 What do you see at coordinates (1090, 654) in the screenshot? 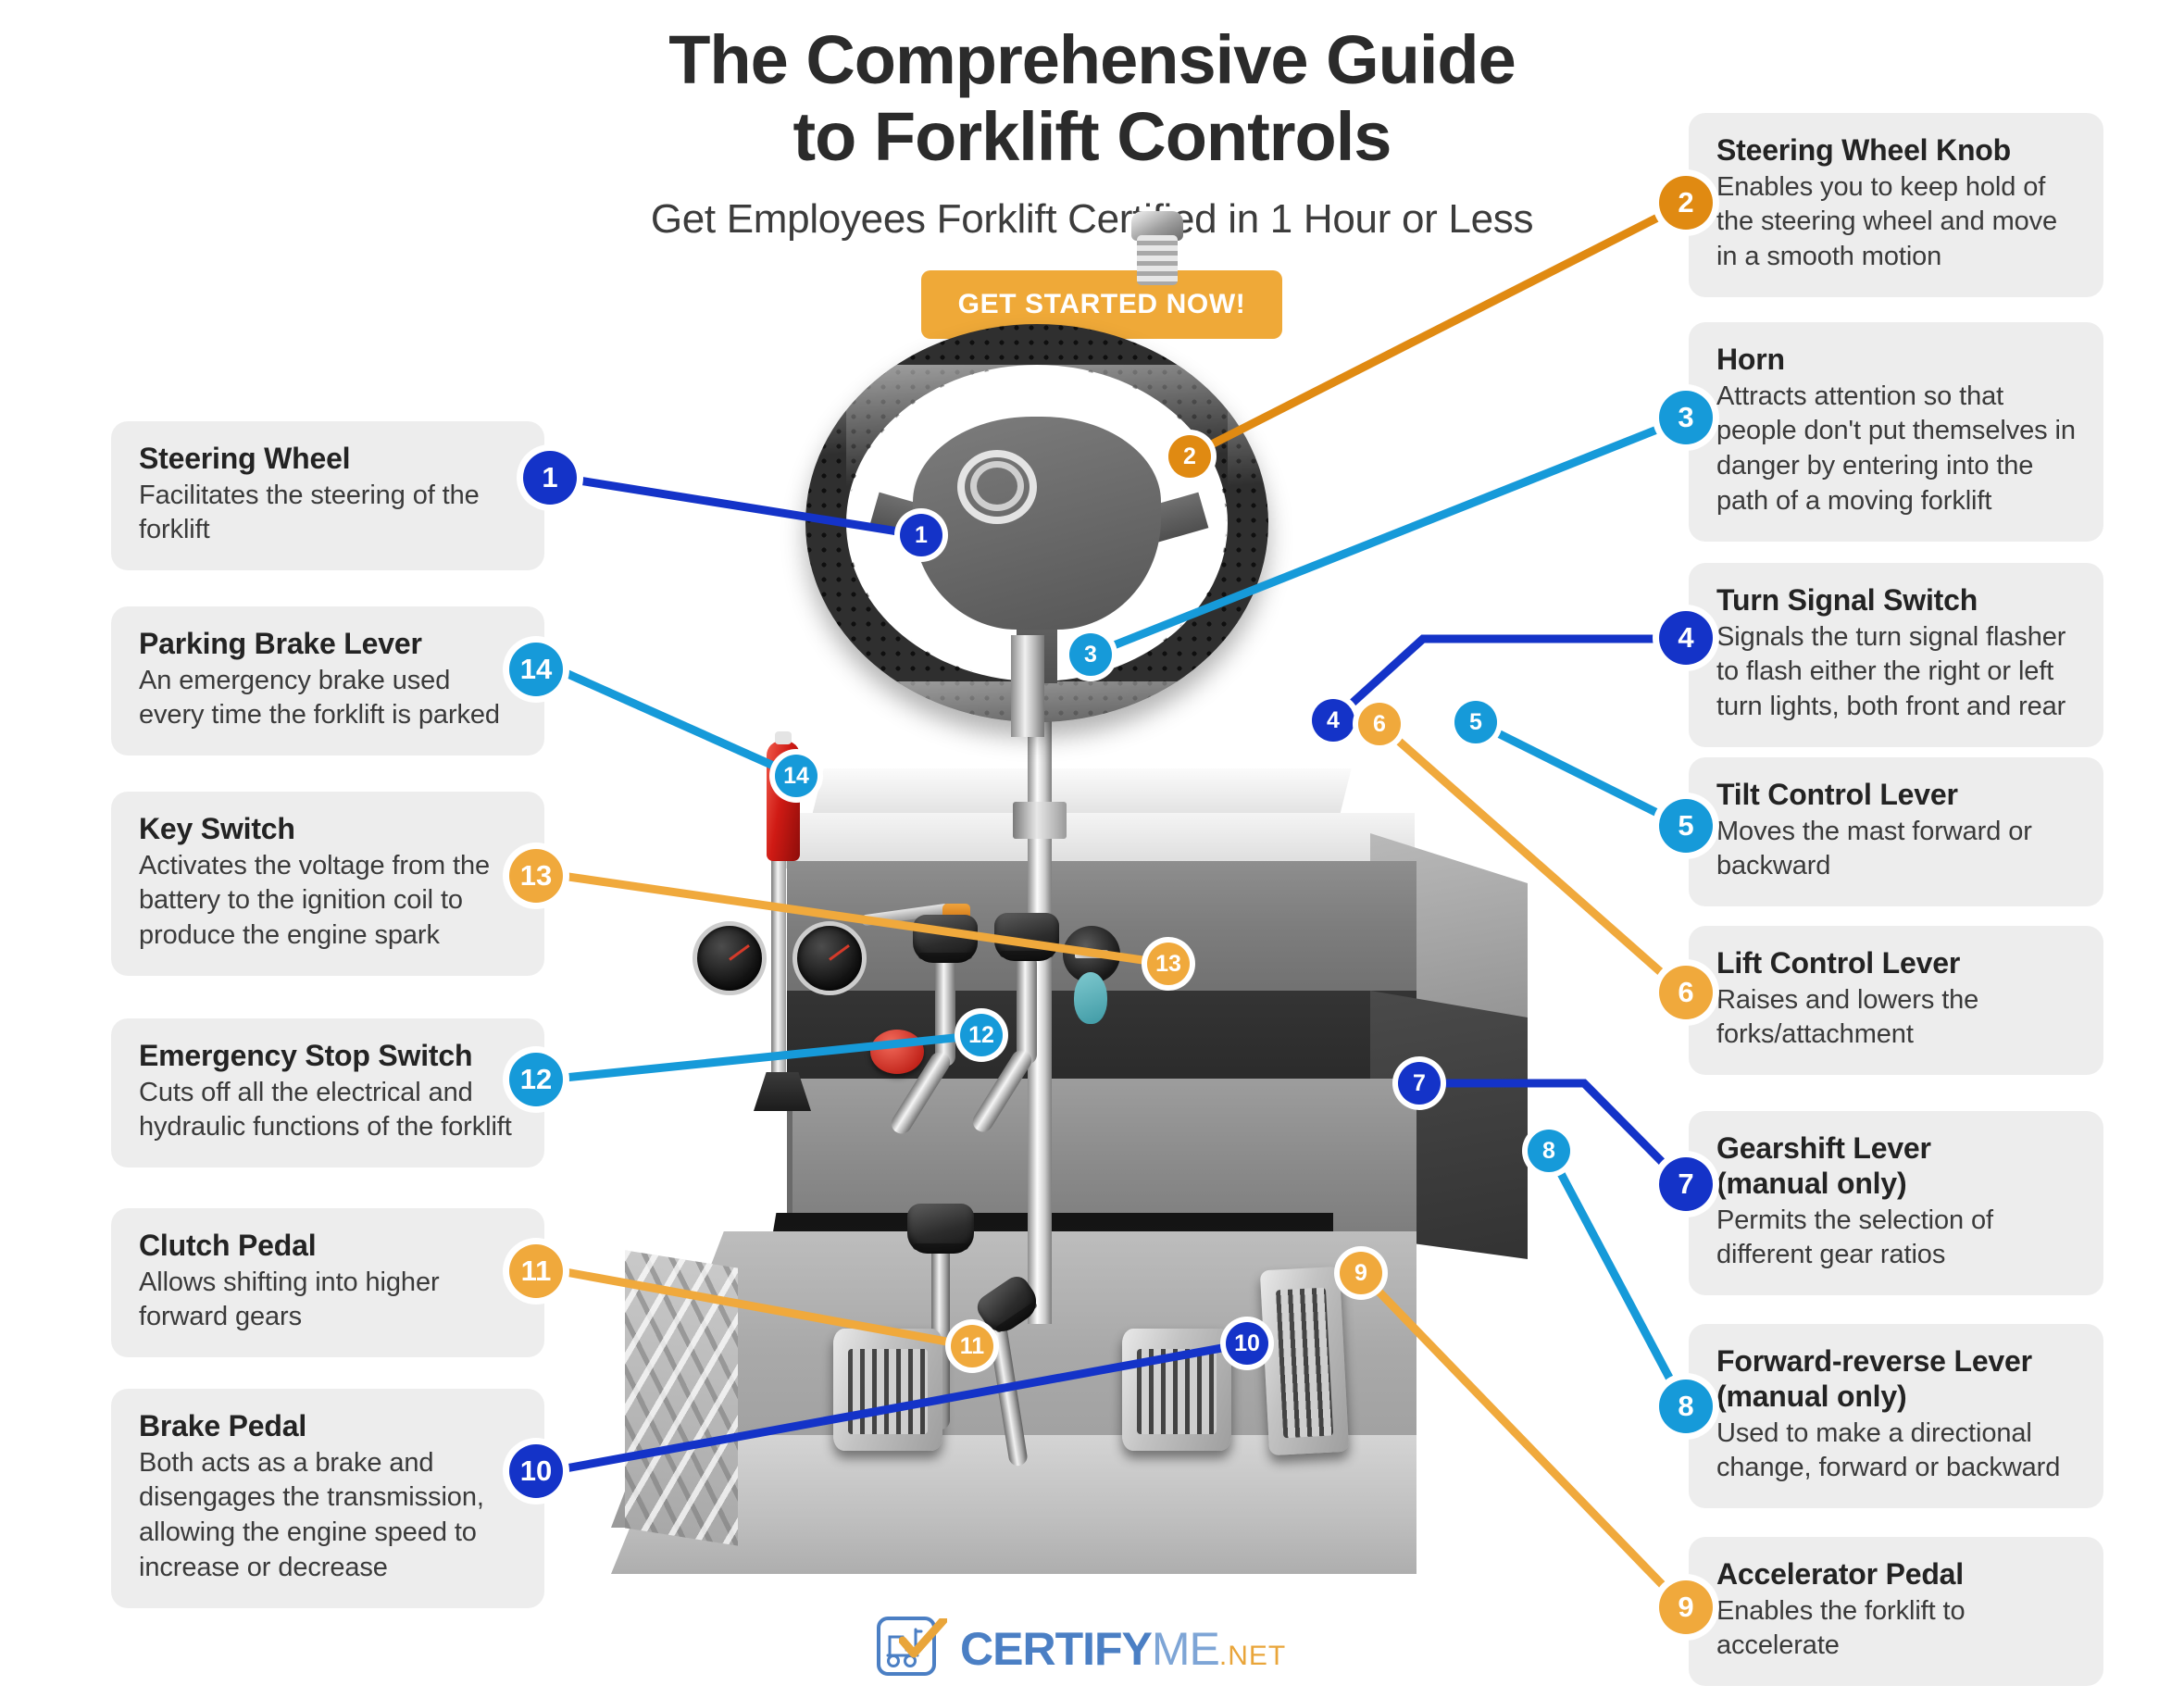
I see `marker-3: 3` at bounding box center [1090, 654].